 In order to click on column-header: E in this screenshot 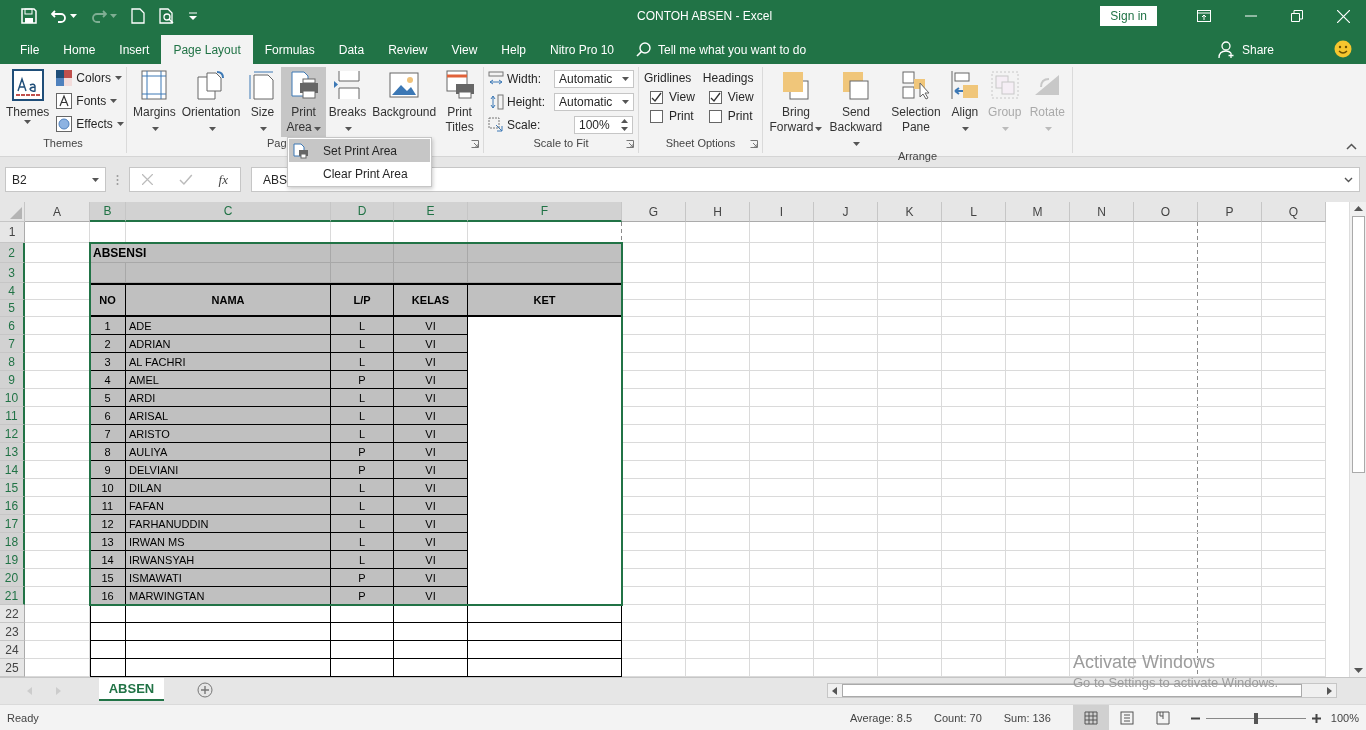, I will do `click(431, 212)`.